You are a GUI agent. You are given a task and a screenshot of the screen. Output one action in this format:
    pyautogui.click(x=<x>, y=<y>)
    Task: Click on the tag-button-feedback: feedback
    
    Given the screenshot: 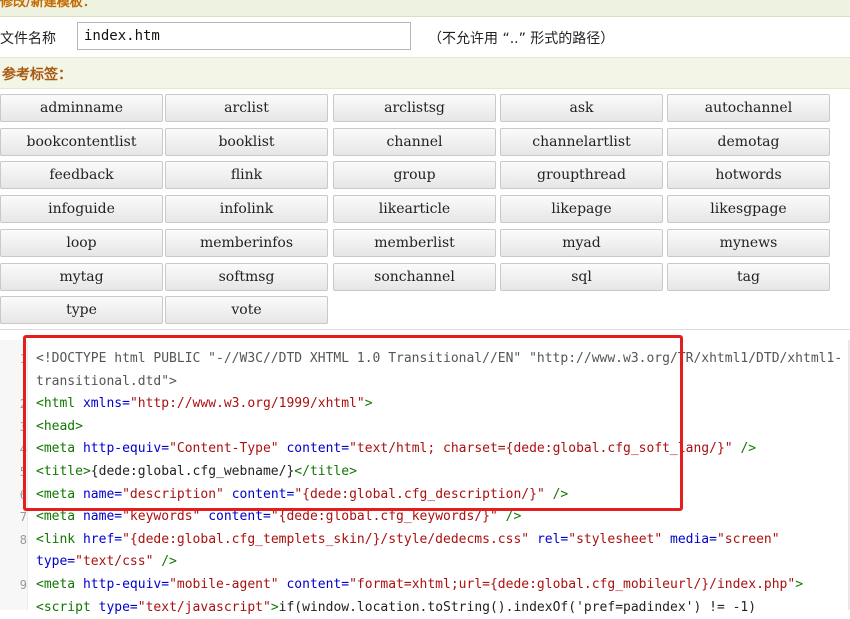 What is the action you would take?
    pyautogui.click(x=81, y=175)
    